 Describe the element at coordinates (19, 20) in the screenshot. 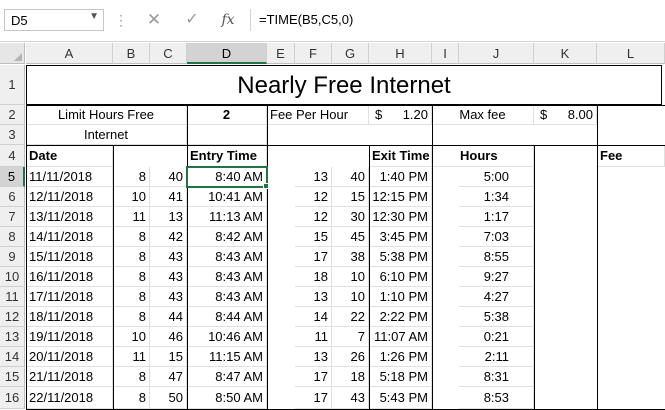

I see `name-box-value: D5` at that location.